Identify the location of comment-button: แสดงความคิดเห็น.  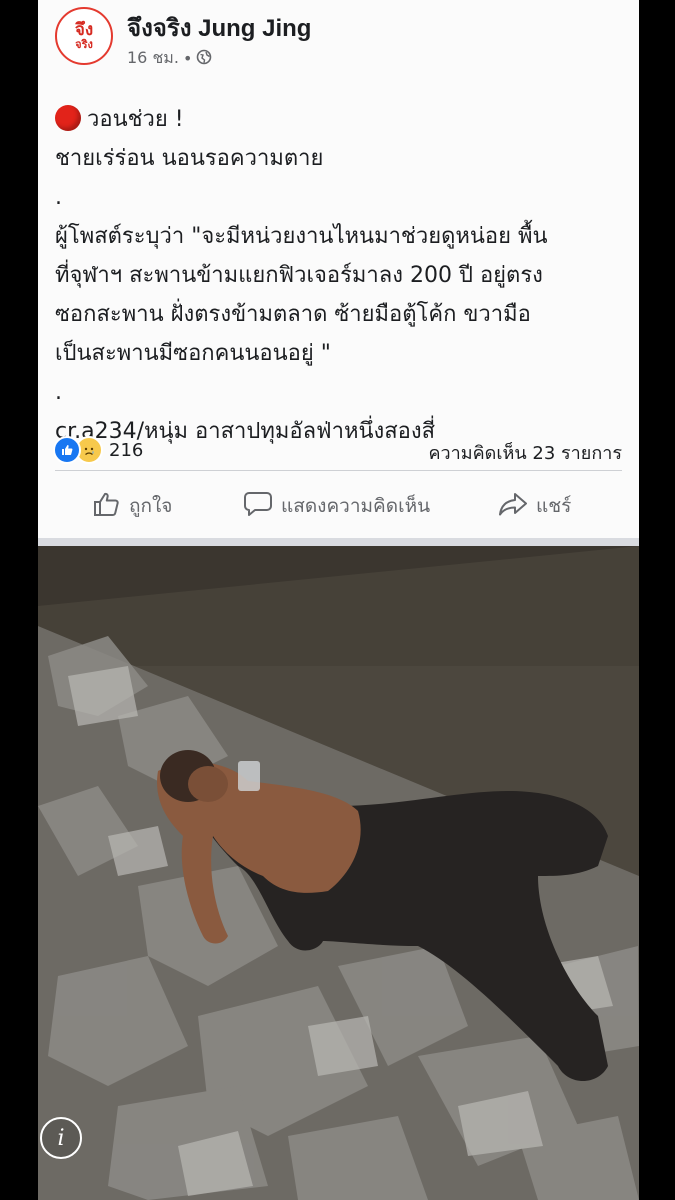
(336, 506).